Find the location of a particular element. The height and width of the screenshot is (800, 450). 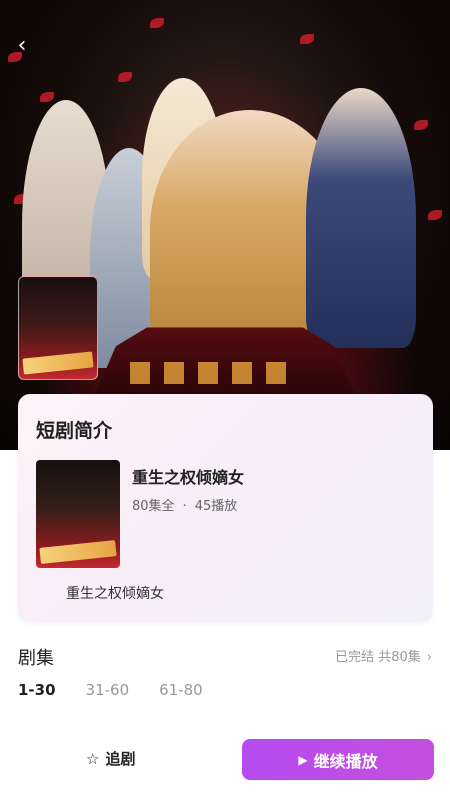

episode-range-tabs: 1-30 31-60 61-80 is located at coordinates (110, 690).